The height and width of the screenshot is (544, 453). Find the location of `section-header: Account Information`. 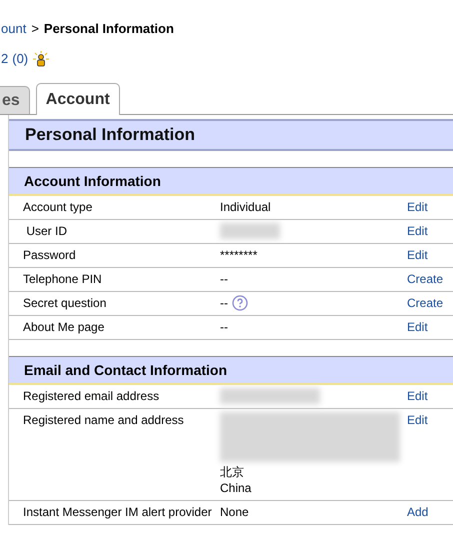

section-header: Account Information is located at coordinates (231, 181).